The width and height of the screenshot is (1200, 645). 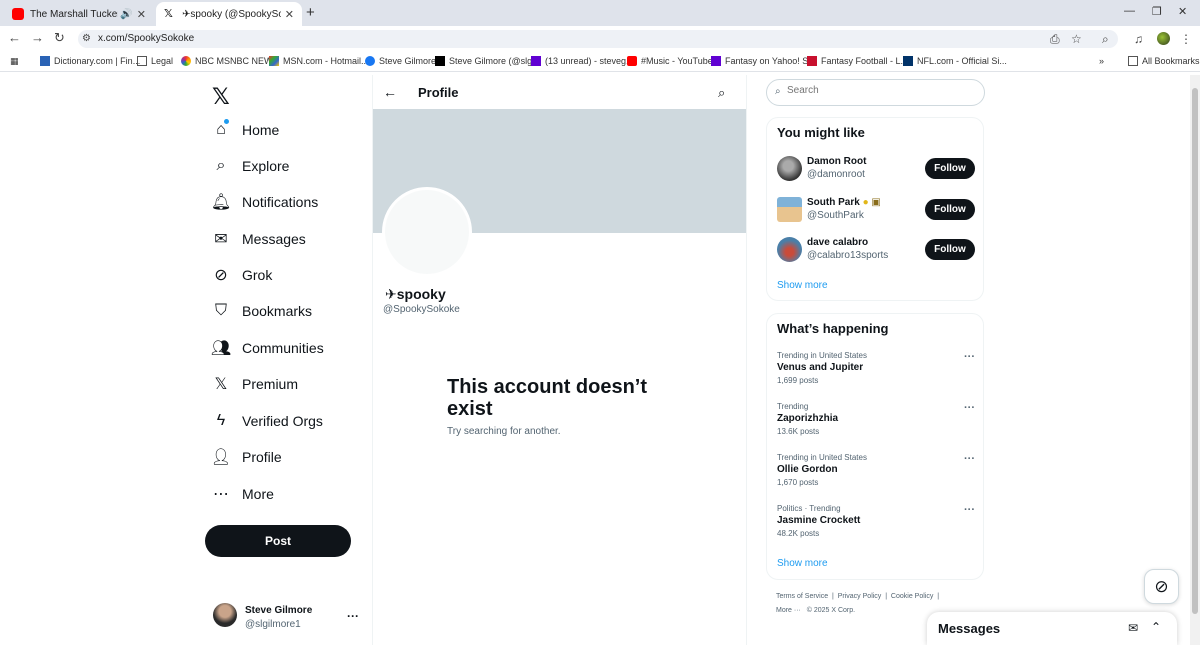 I want to click on media-control-icon: ♫, so click(x=1138, y=39).